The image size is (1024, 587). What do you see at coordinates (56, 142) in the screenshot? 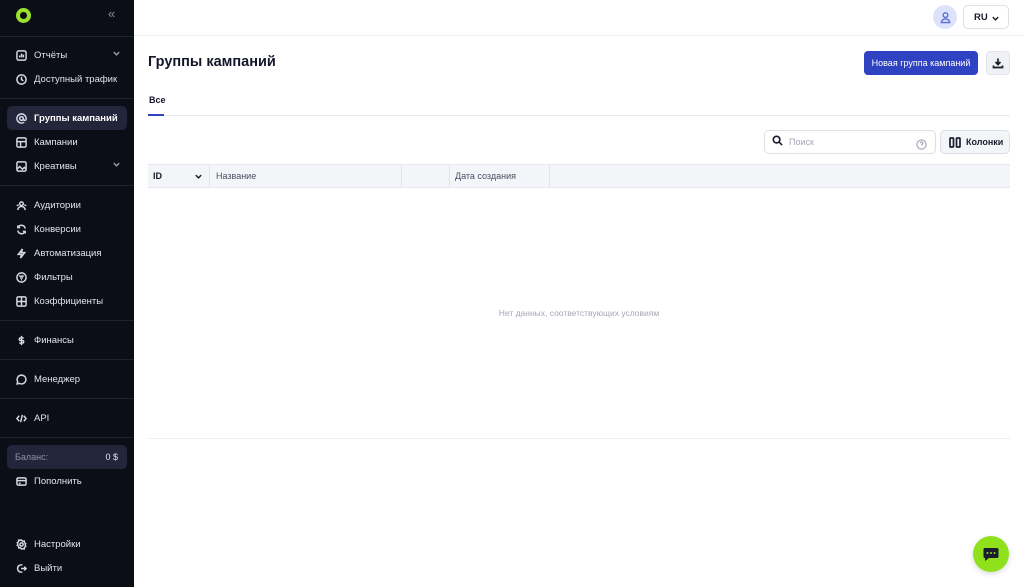
I see `sidebar-item-label: Кампании` at bounding box center [56, 142].